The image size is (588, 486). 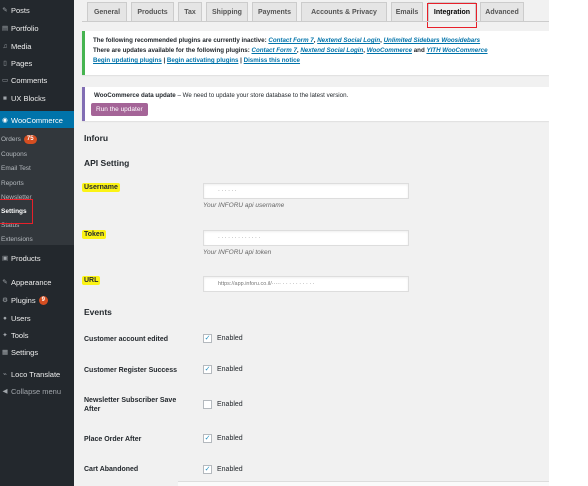 I want to click on link-update-nextend: Nextend Social Login, so click(x=331, y=50).